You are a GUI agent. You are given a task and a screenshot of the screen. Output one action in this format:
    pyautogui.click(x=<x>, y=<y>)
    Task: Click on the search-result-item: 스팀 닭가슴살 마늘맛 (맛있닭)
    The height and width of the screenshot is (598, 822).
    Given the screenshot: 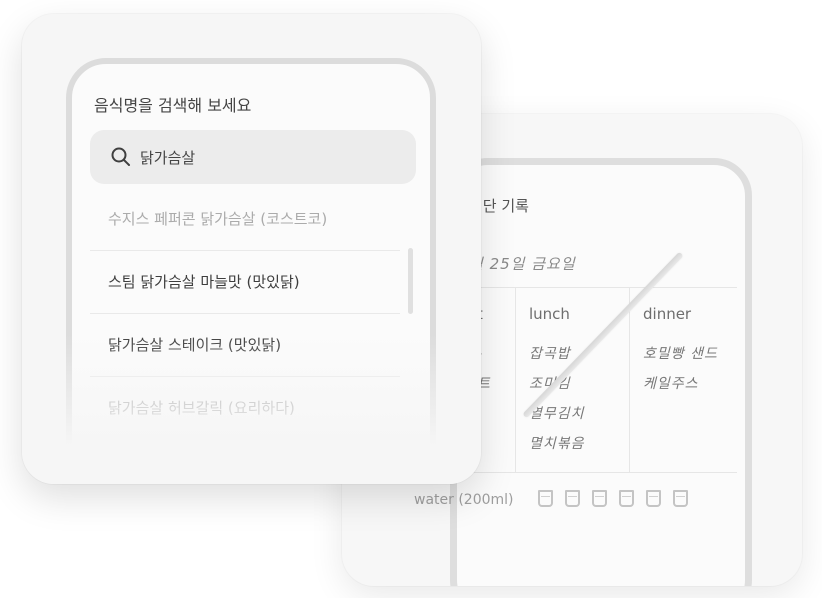 What is the action you would take?
    pyautogui.click(x=245, y=282)
    